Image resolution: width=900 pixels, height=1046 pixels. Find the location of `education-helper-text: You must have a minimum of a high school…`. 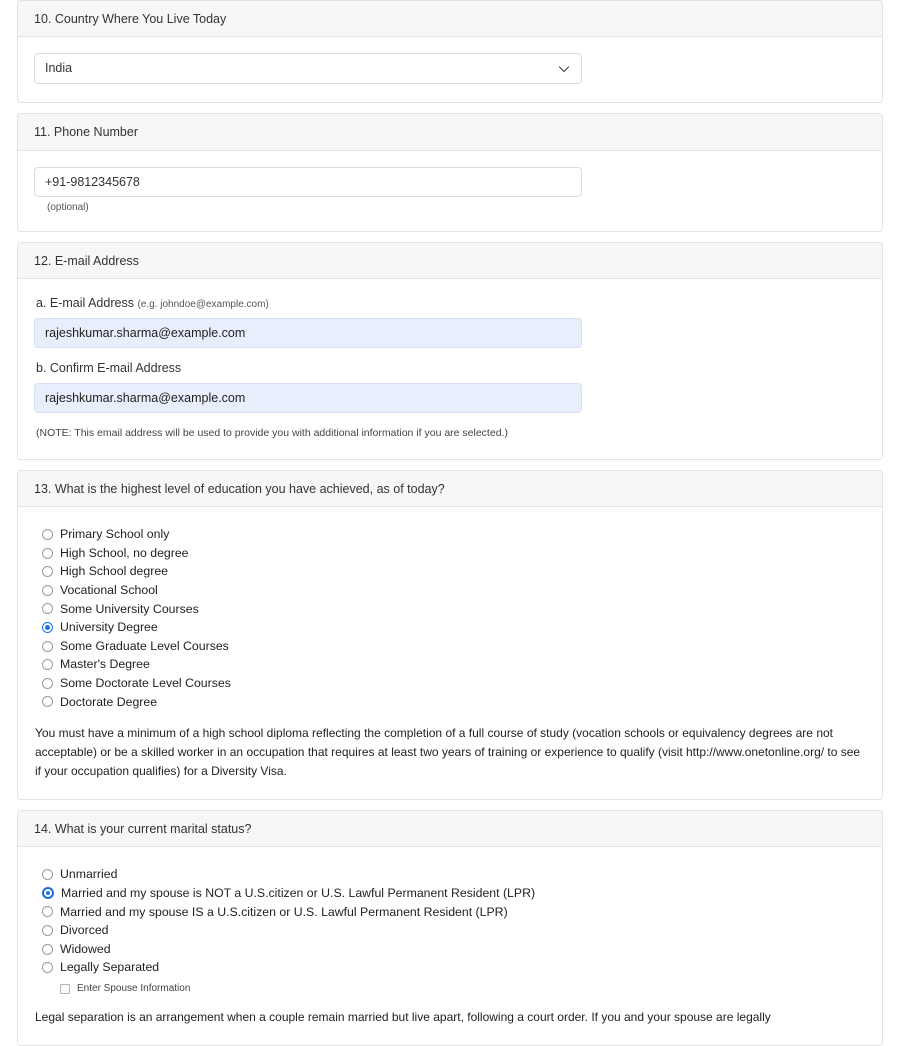

education-helper-text: You must have a minimum of a high school… is located at coordinates (448, 752).